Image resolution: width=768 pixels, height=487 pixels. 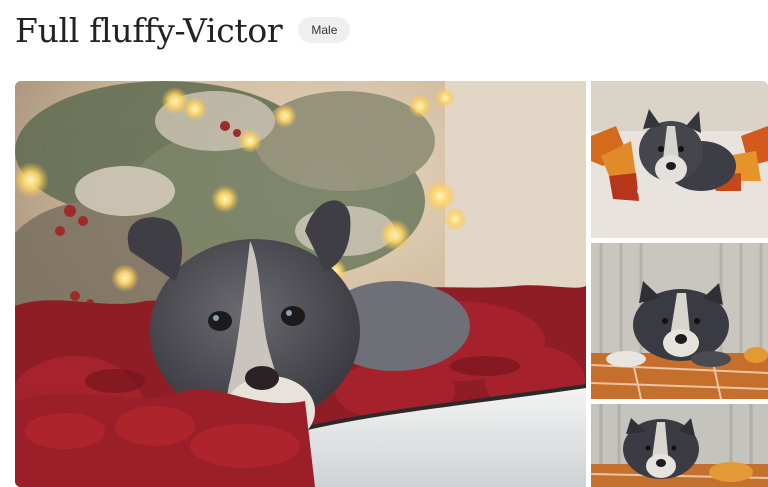 What do you see at coordinates (324, 30) in the screenshot?
I see `gender-badge: Male` at bounding box center [324, 30].